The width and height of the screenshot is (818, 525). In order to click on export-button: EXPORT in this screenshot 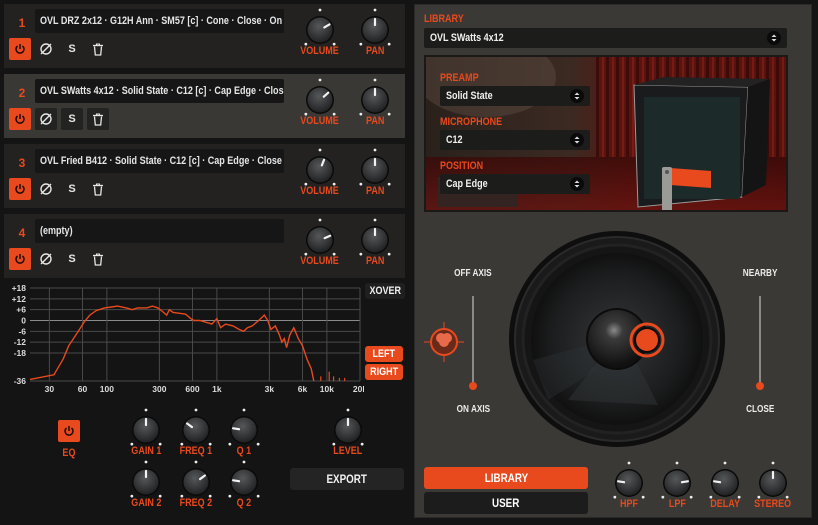, I will do `click(347, 479)`.